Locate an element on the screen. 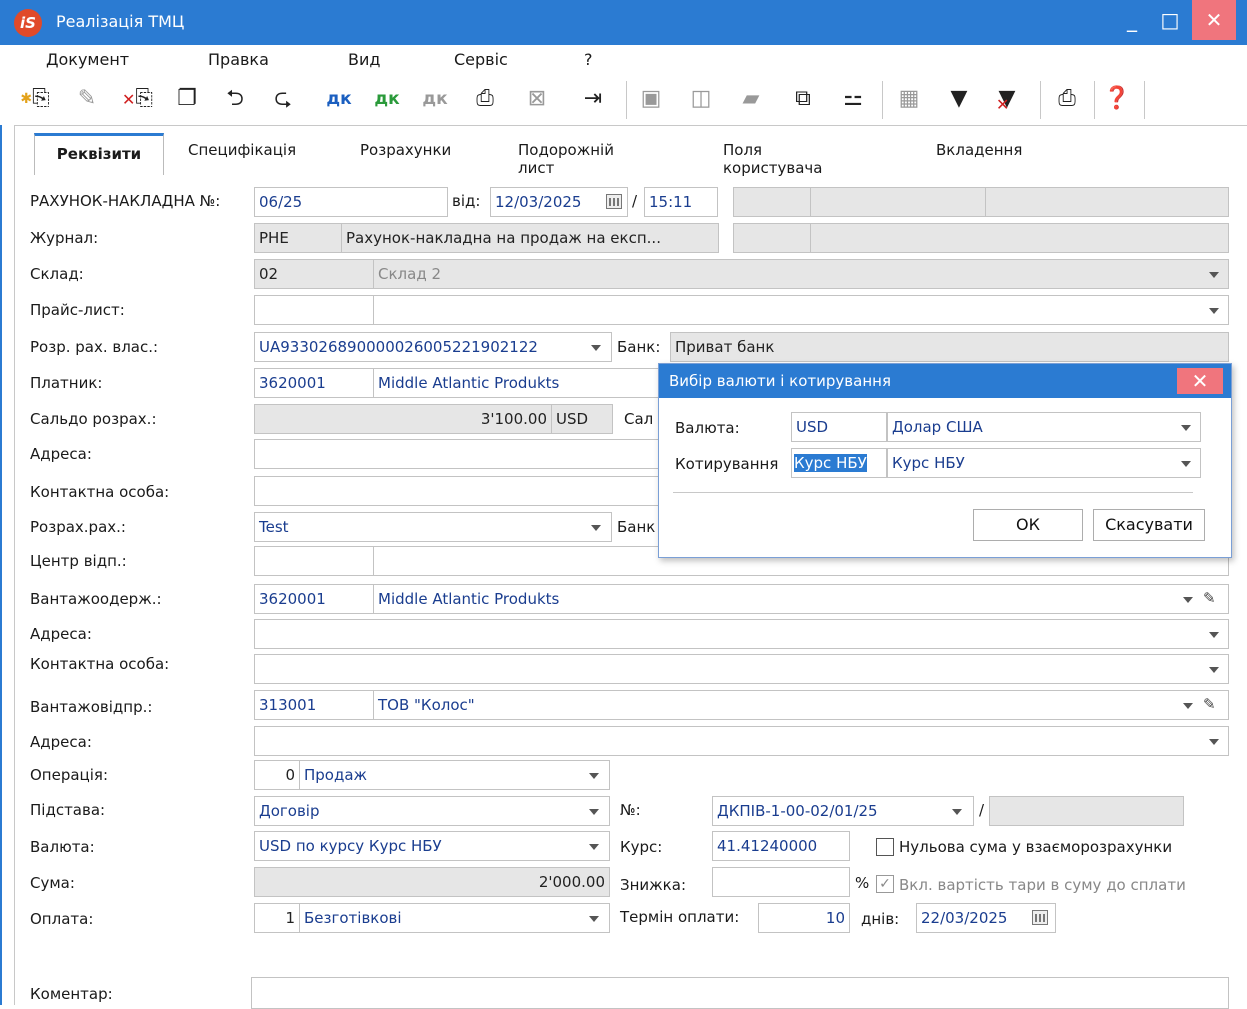 The image size is (1247, 1009). shipper-address-select is located at coordinates (741, 741).